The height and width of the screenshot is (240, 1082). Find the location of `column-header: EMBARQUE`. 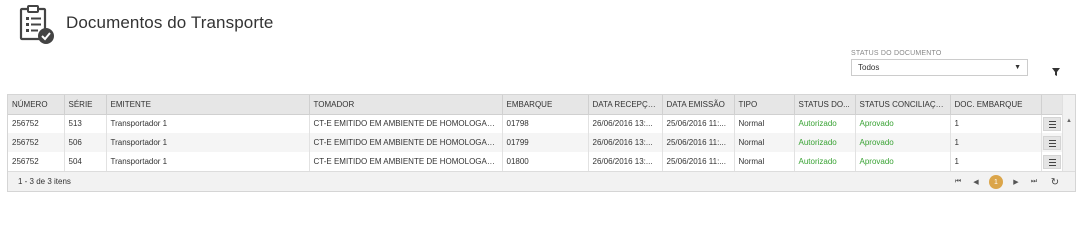

column-header: EMBARQUE is located at coordinates (545, 105).